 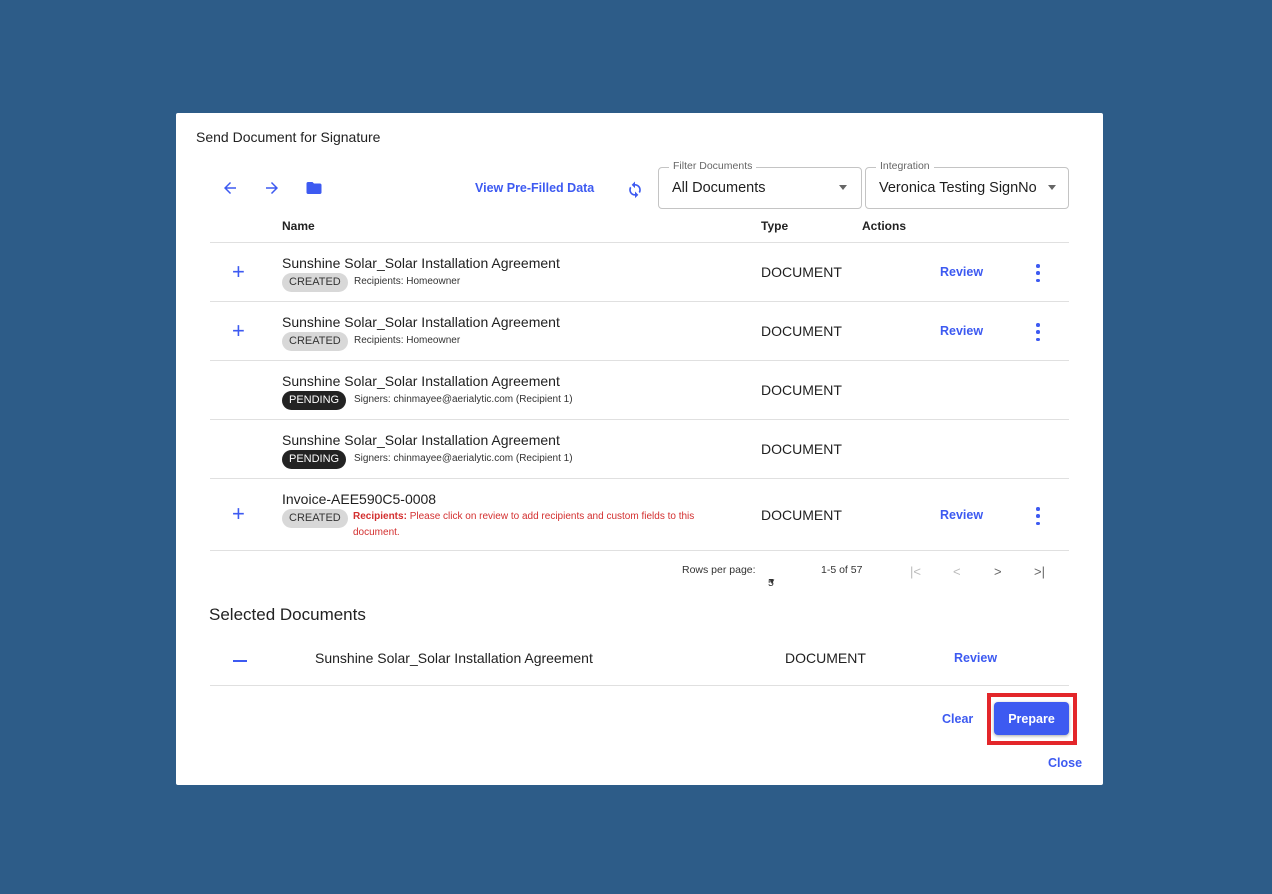 What do you see at coordinates (359, 499) in the screenshot?
I see `document-name: Invoice-AEE590C5-0008` at bounding box center [359, 499].